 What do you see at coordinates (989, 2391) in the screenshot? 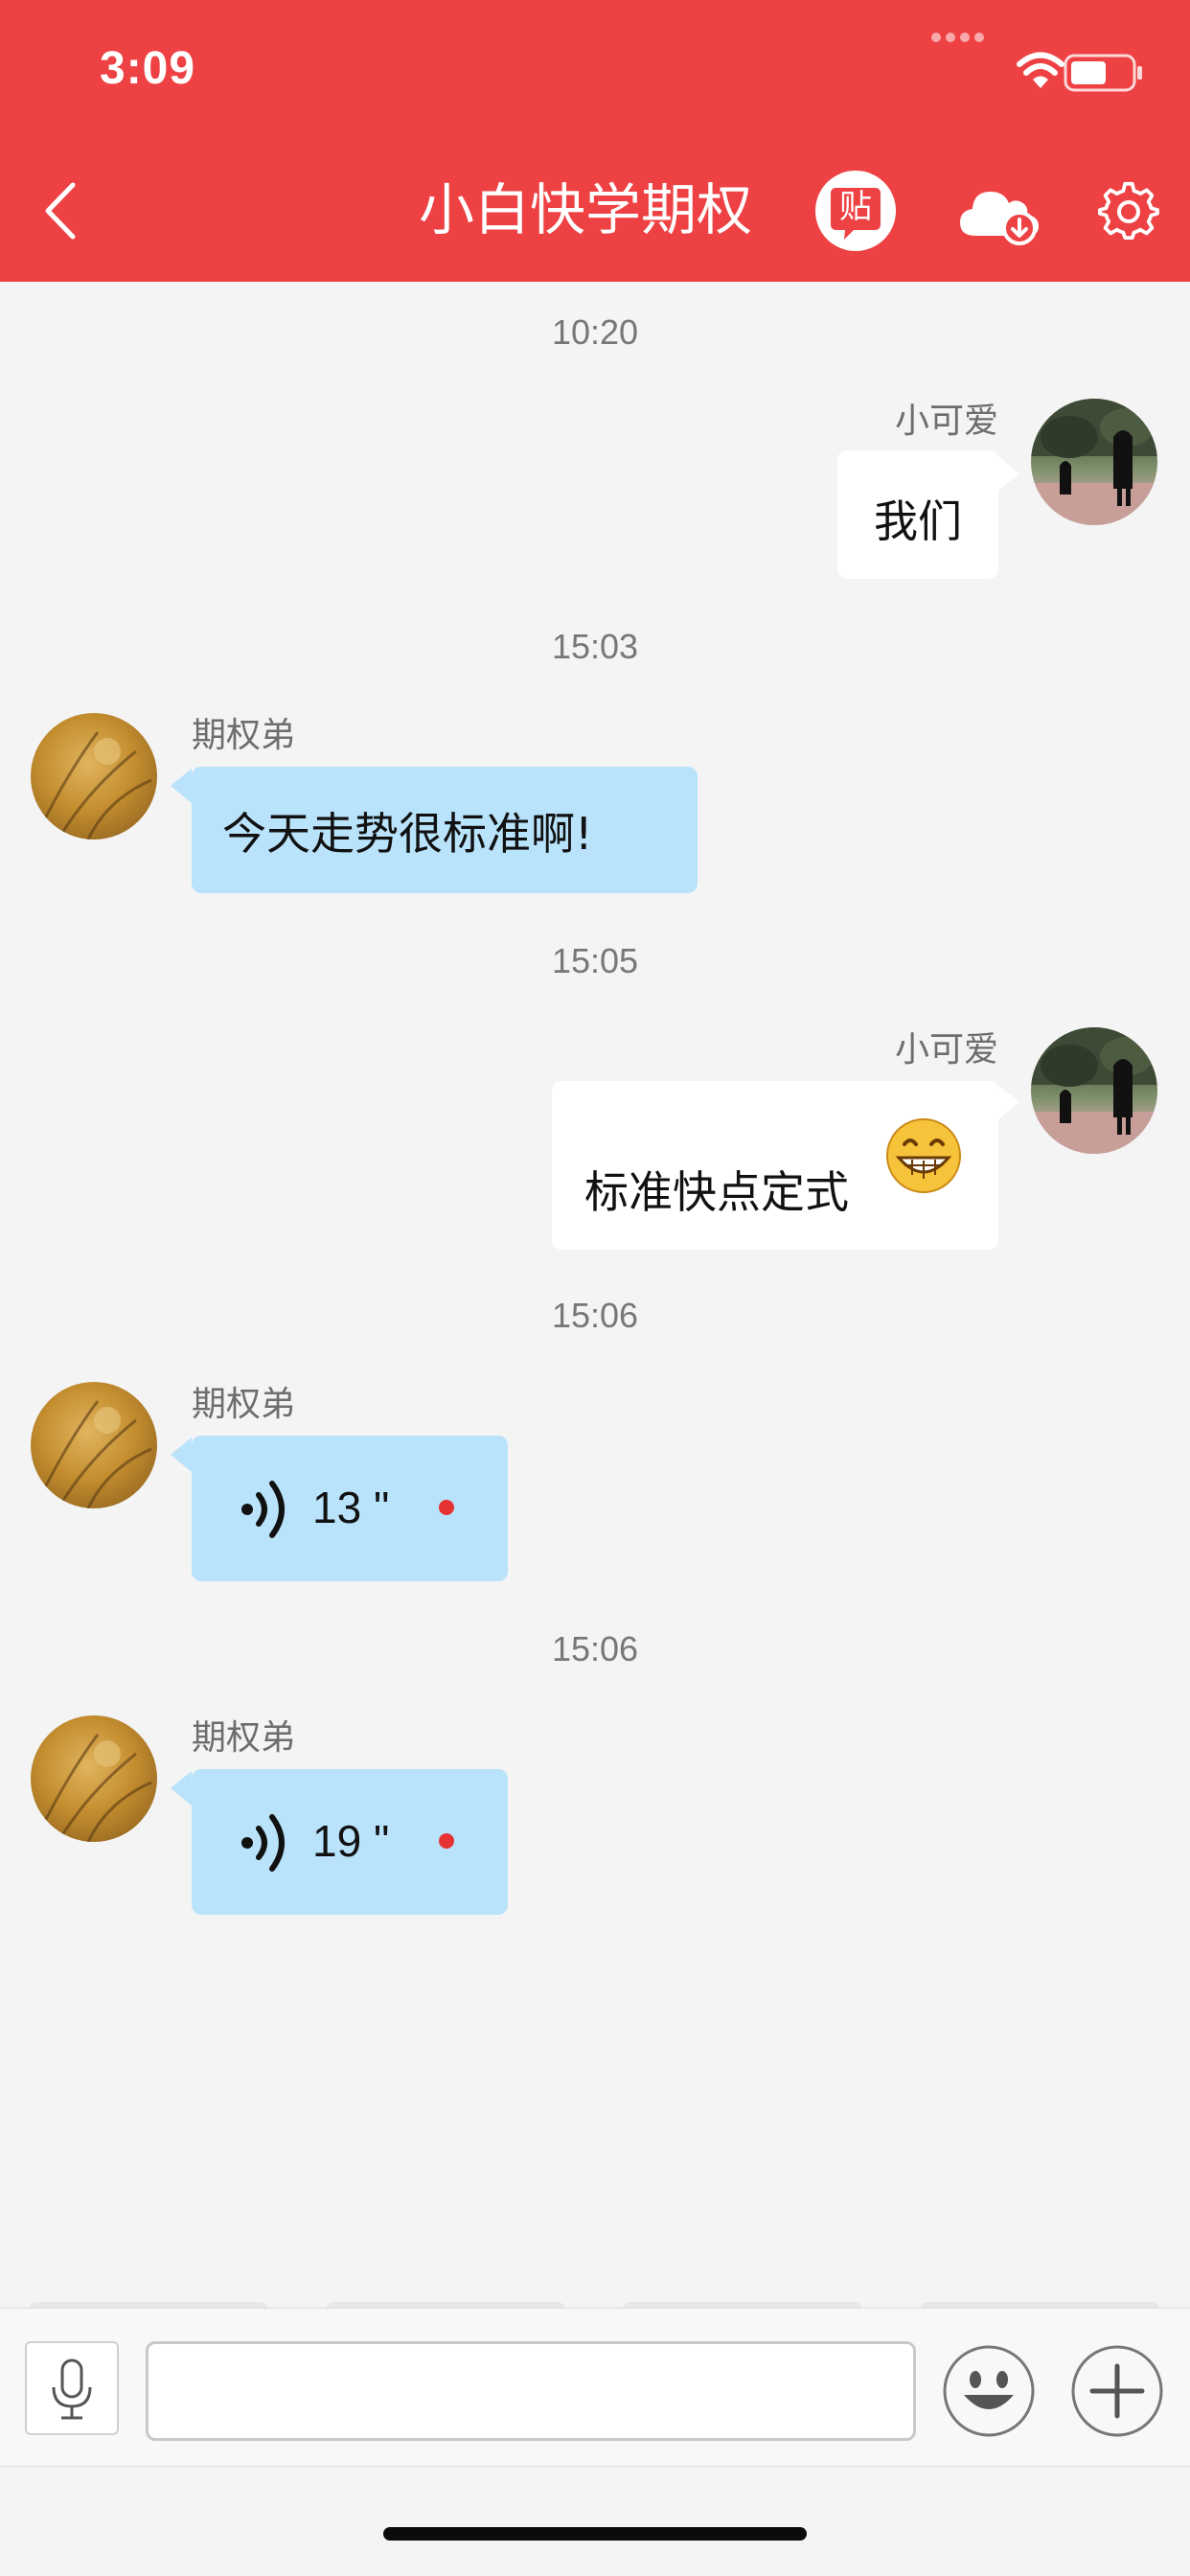
I see `emoji-button` at bounding box center [989, 2391].